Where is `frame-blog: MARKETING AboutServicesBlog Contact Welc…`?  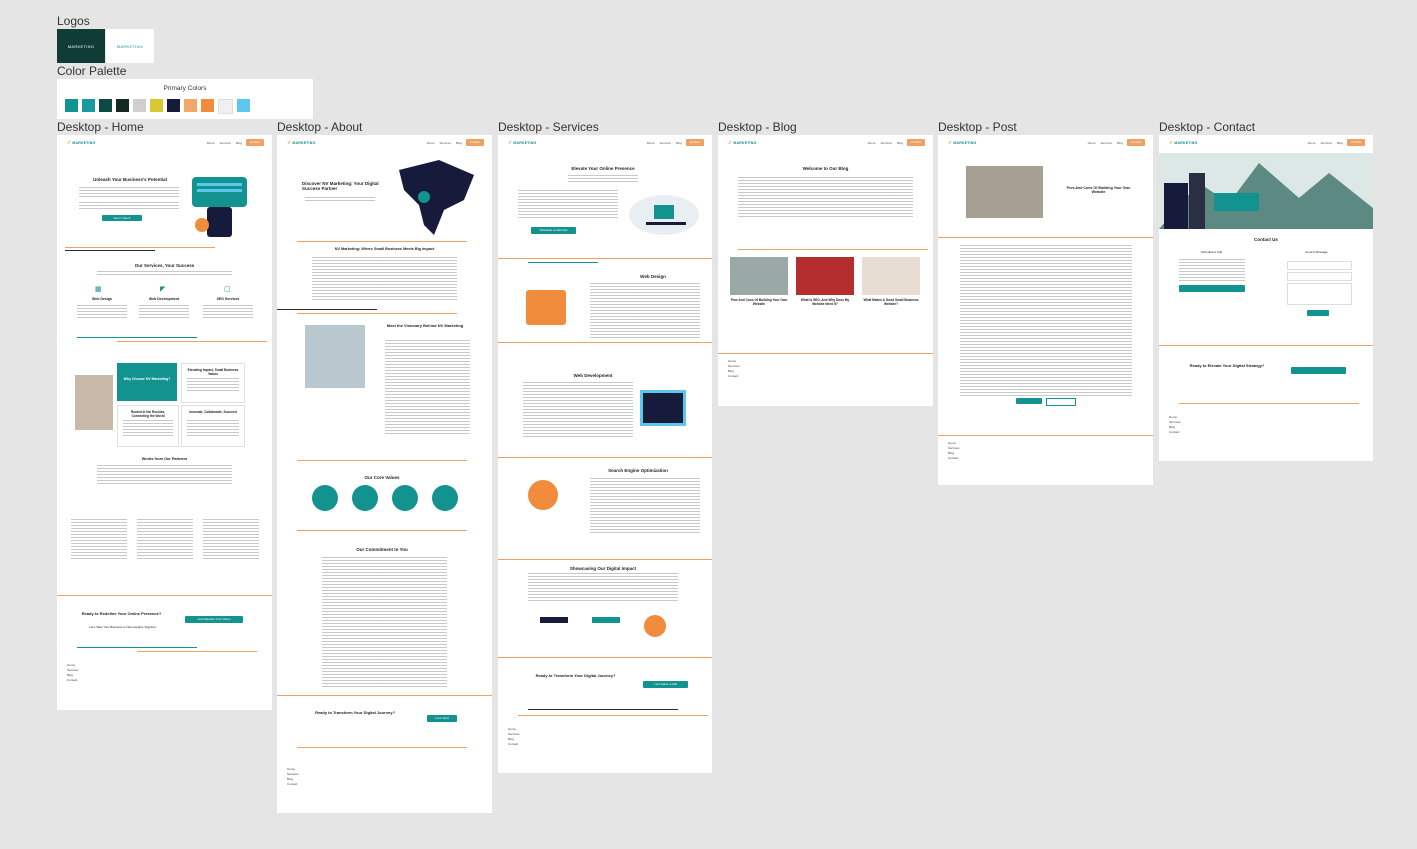
frame-blog: MARKETING AboutServicesBlog Contact Welc… is located at coordinates (825, 270).